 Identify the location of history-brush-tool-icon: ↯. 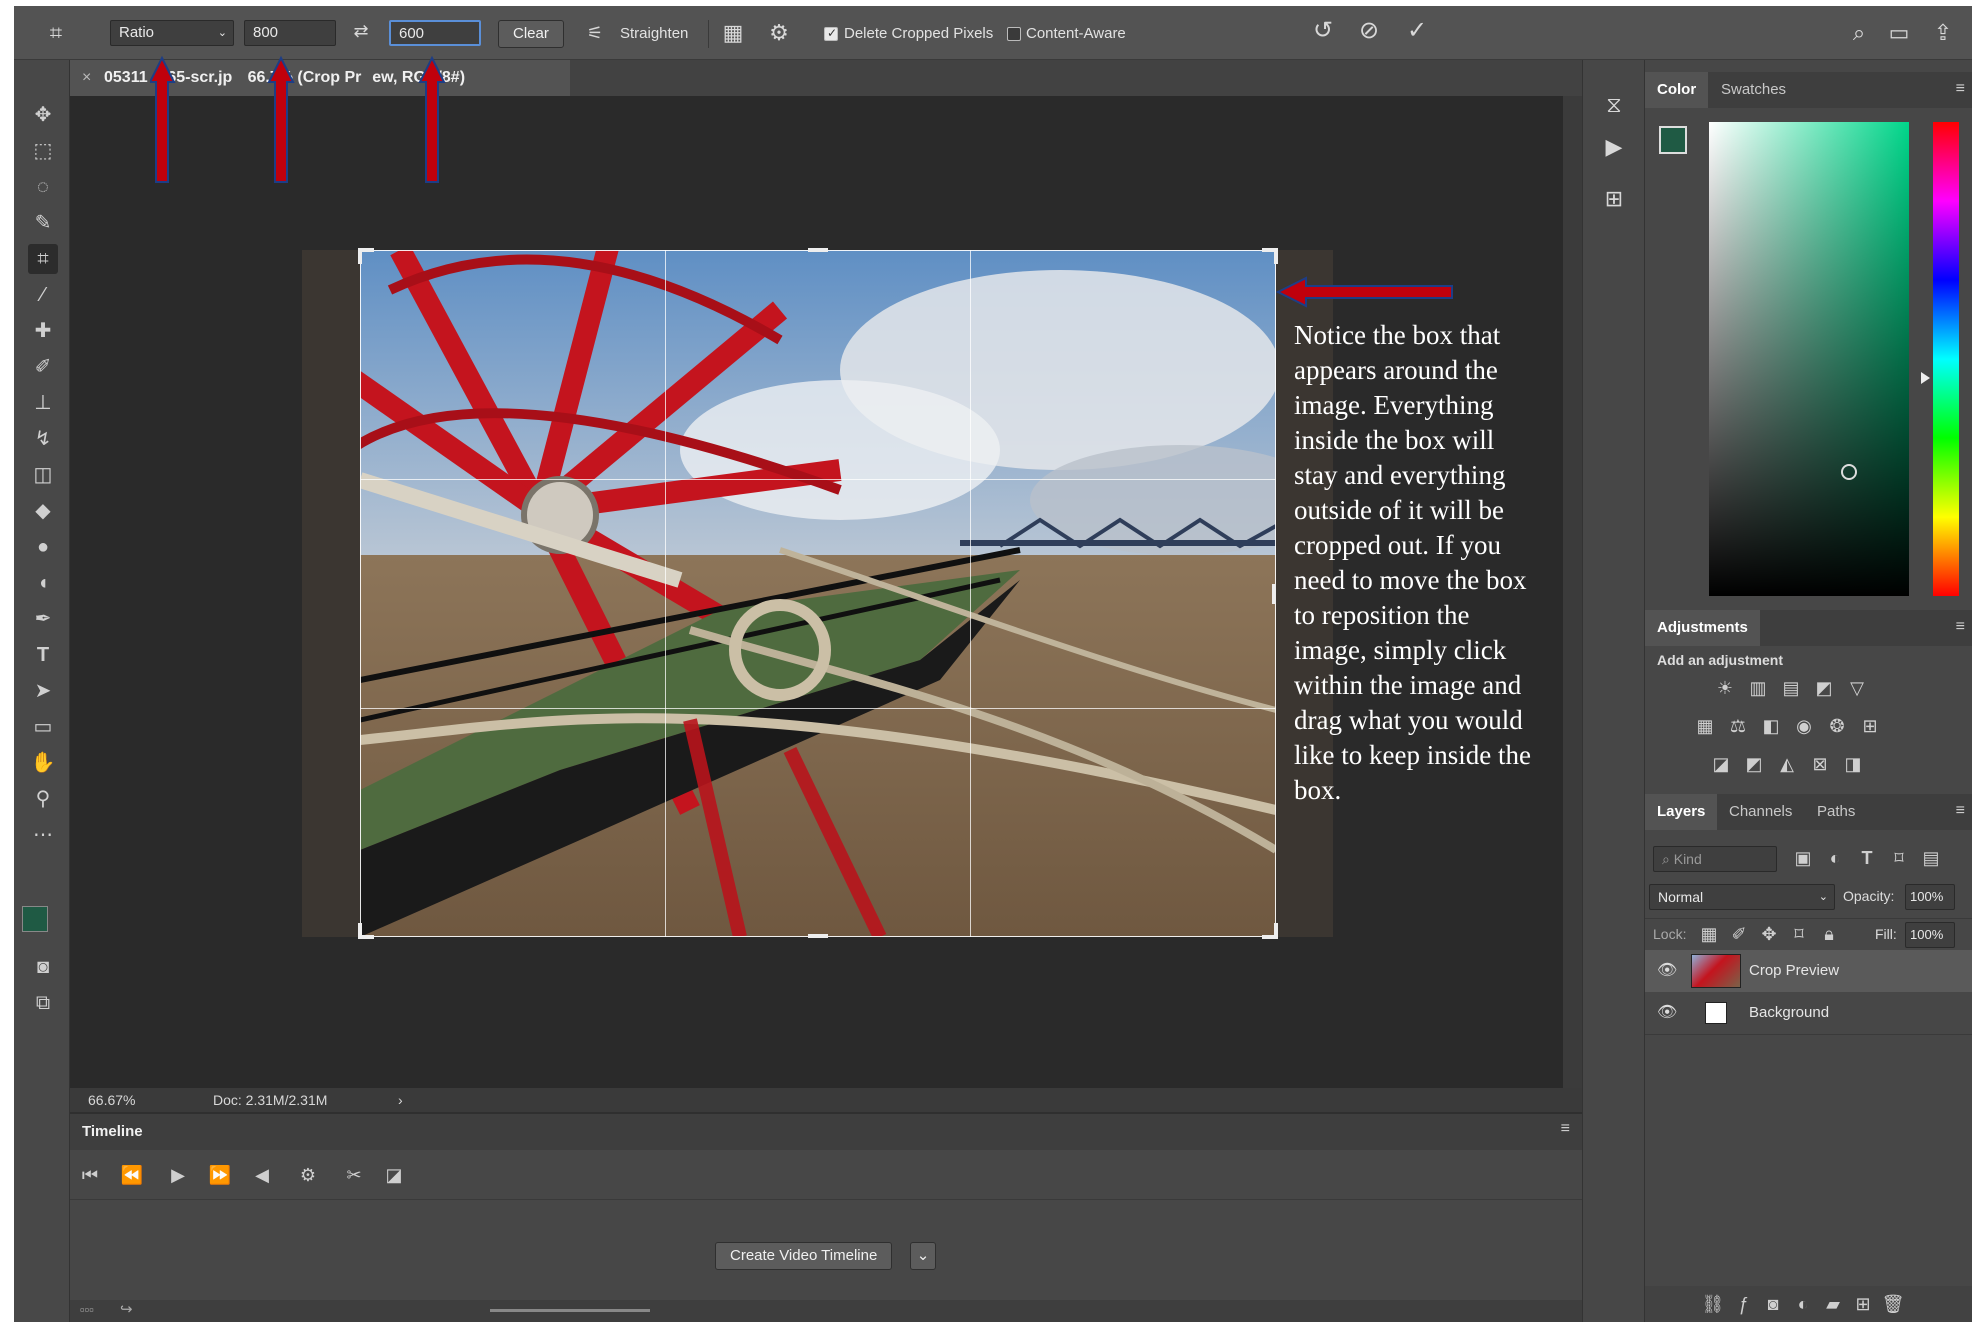
(43, 439).